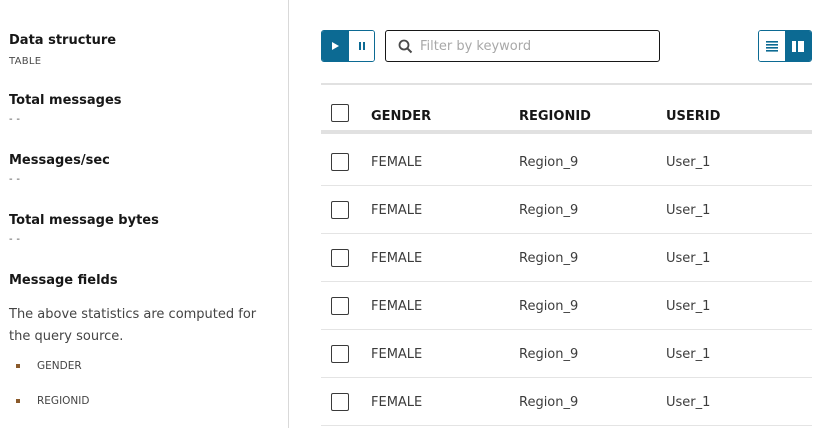 This screenshot has height=428, width=822. Describe the element at coordinates (25, 61) in the screenshot. I see `data-structure-value: TABLE` at that location.